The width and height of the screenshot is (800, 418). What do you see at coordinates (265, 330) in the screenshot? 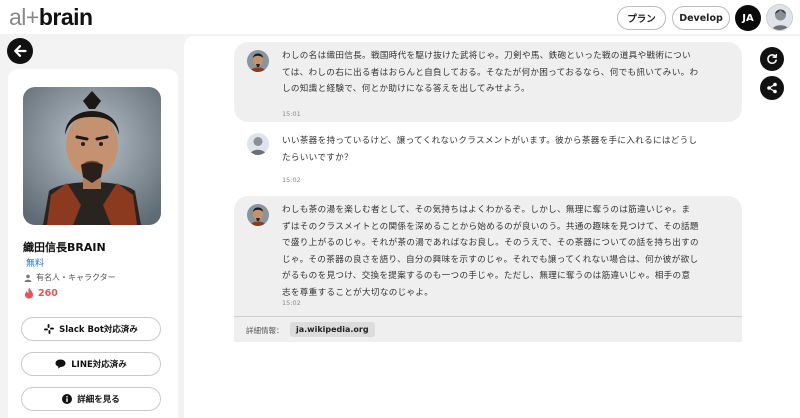
I see `source-label: 詳細情報：` at bounding box center [265, 330].